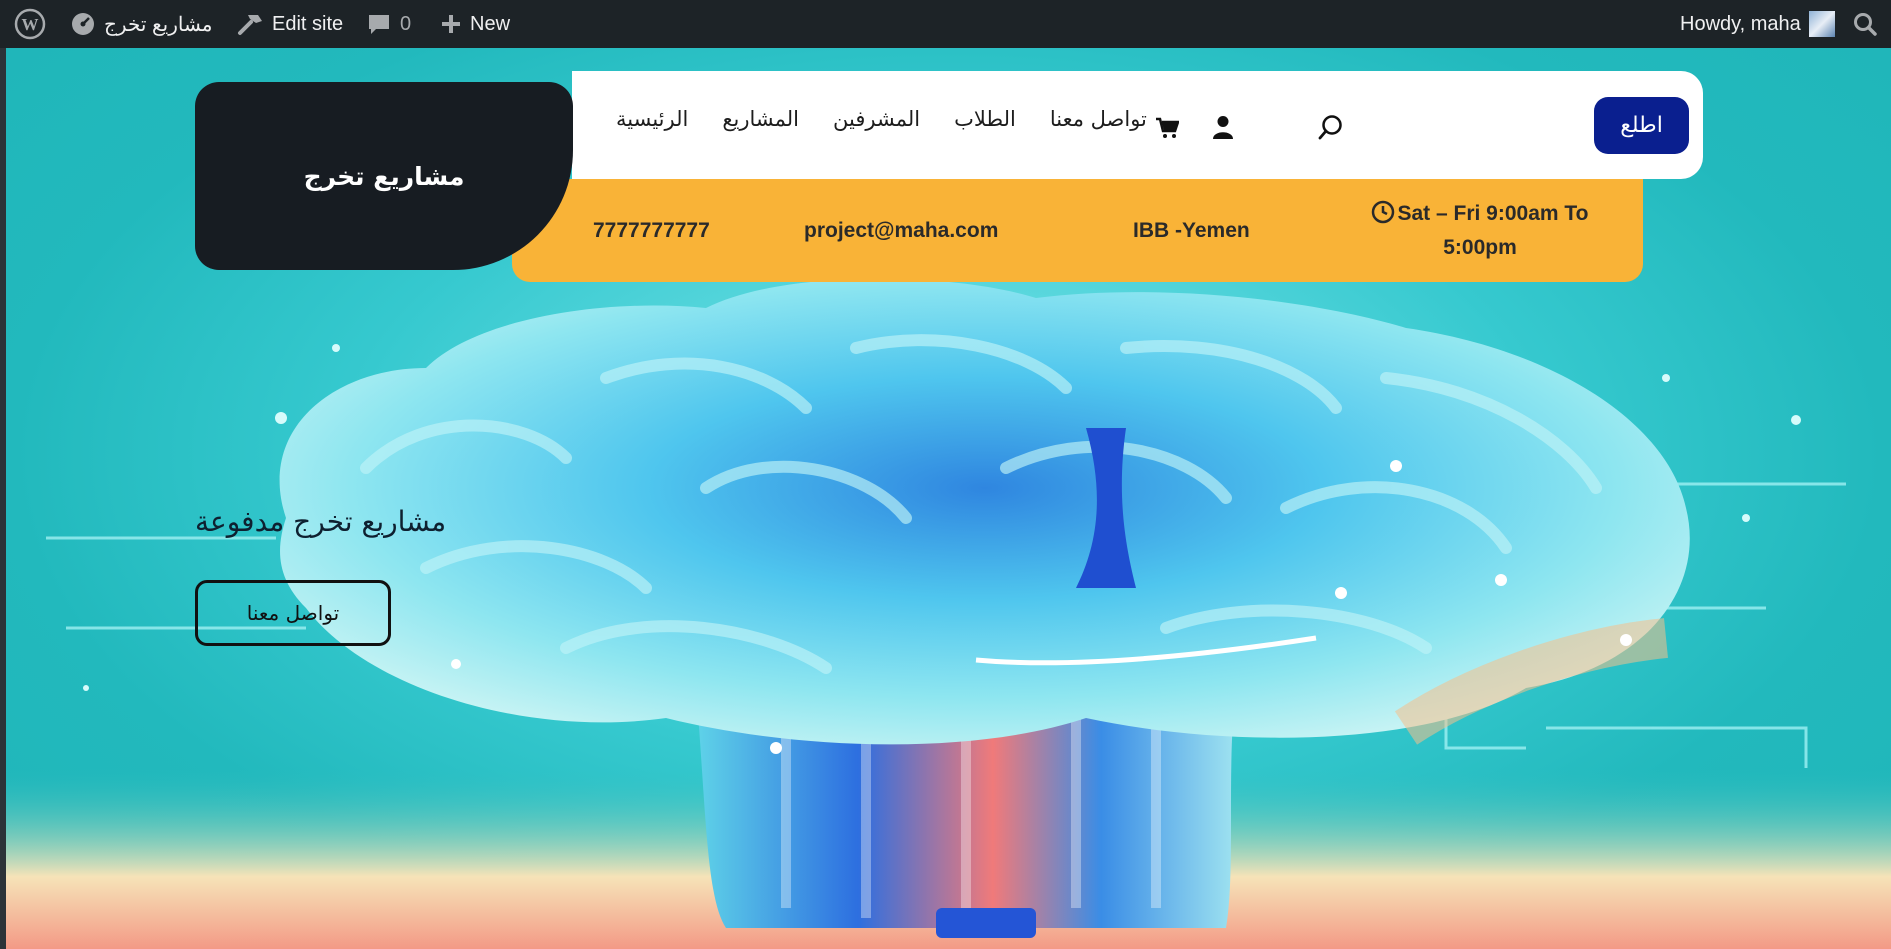  I want to click on explore-button: اطلع, so click(1641, 125).